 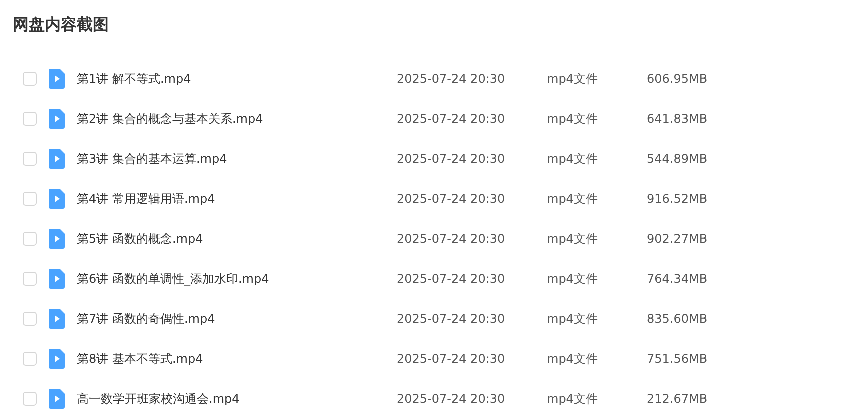 What do you see at coordinates (677, 119) in the screenshot?
I see `file-size: 641.83MB` at bounding box center [677, 119].